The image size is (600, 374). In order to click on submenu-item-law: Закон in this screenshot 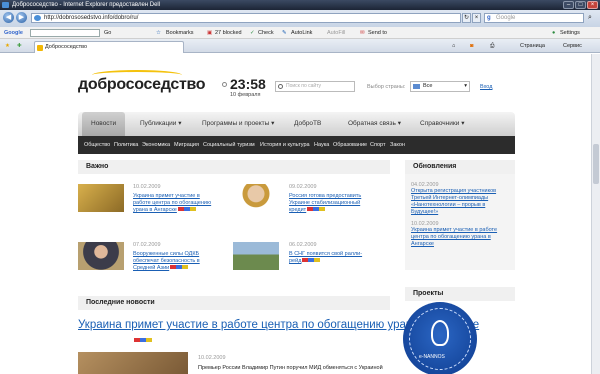, I will do `click(397, 145)`.